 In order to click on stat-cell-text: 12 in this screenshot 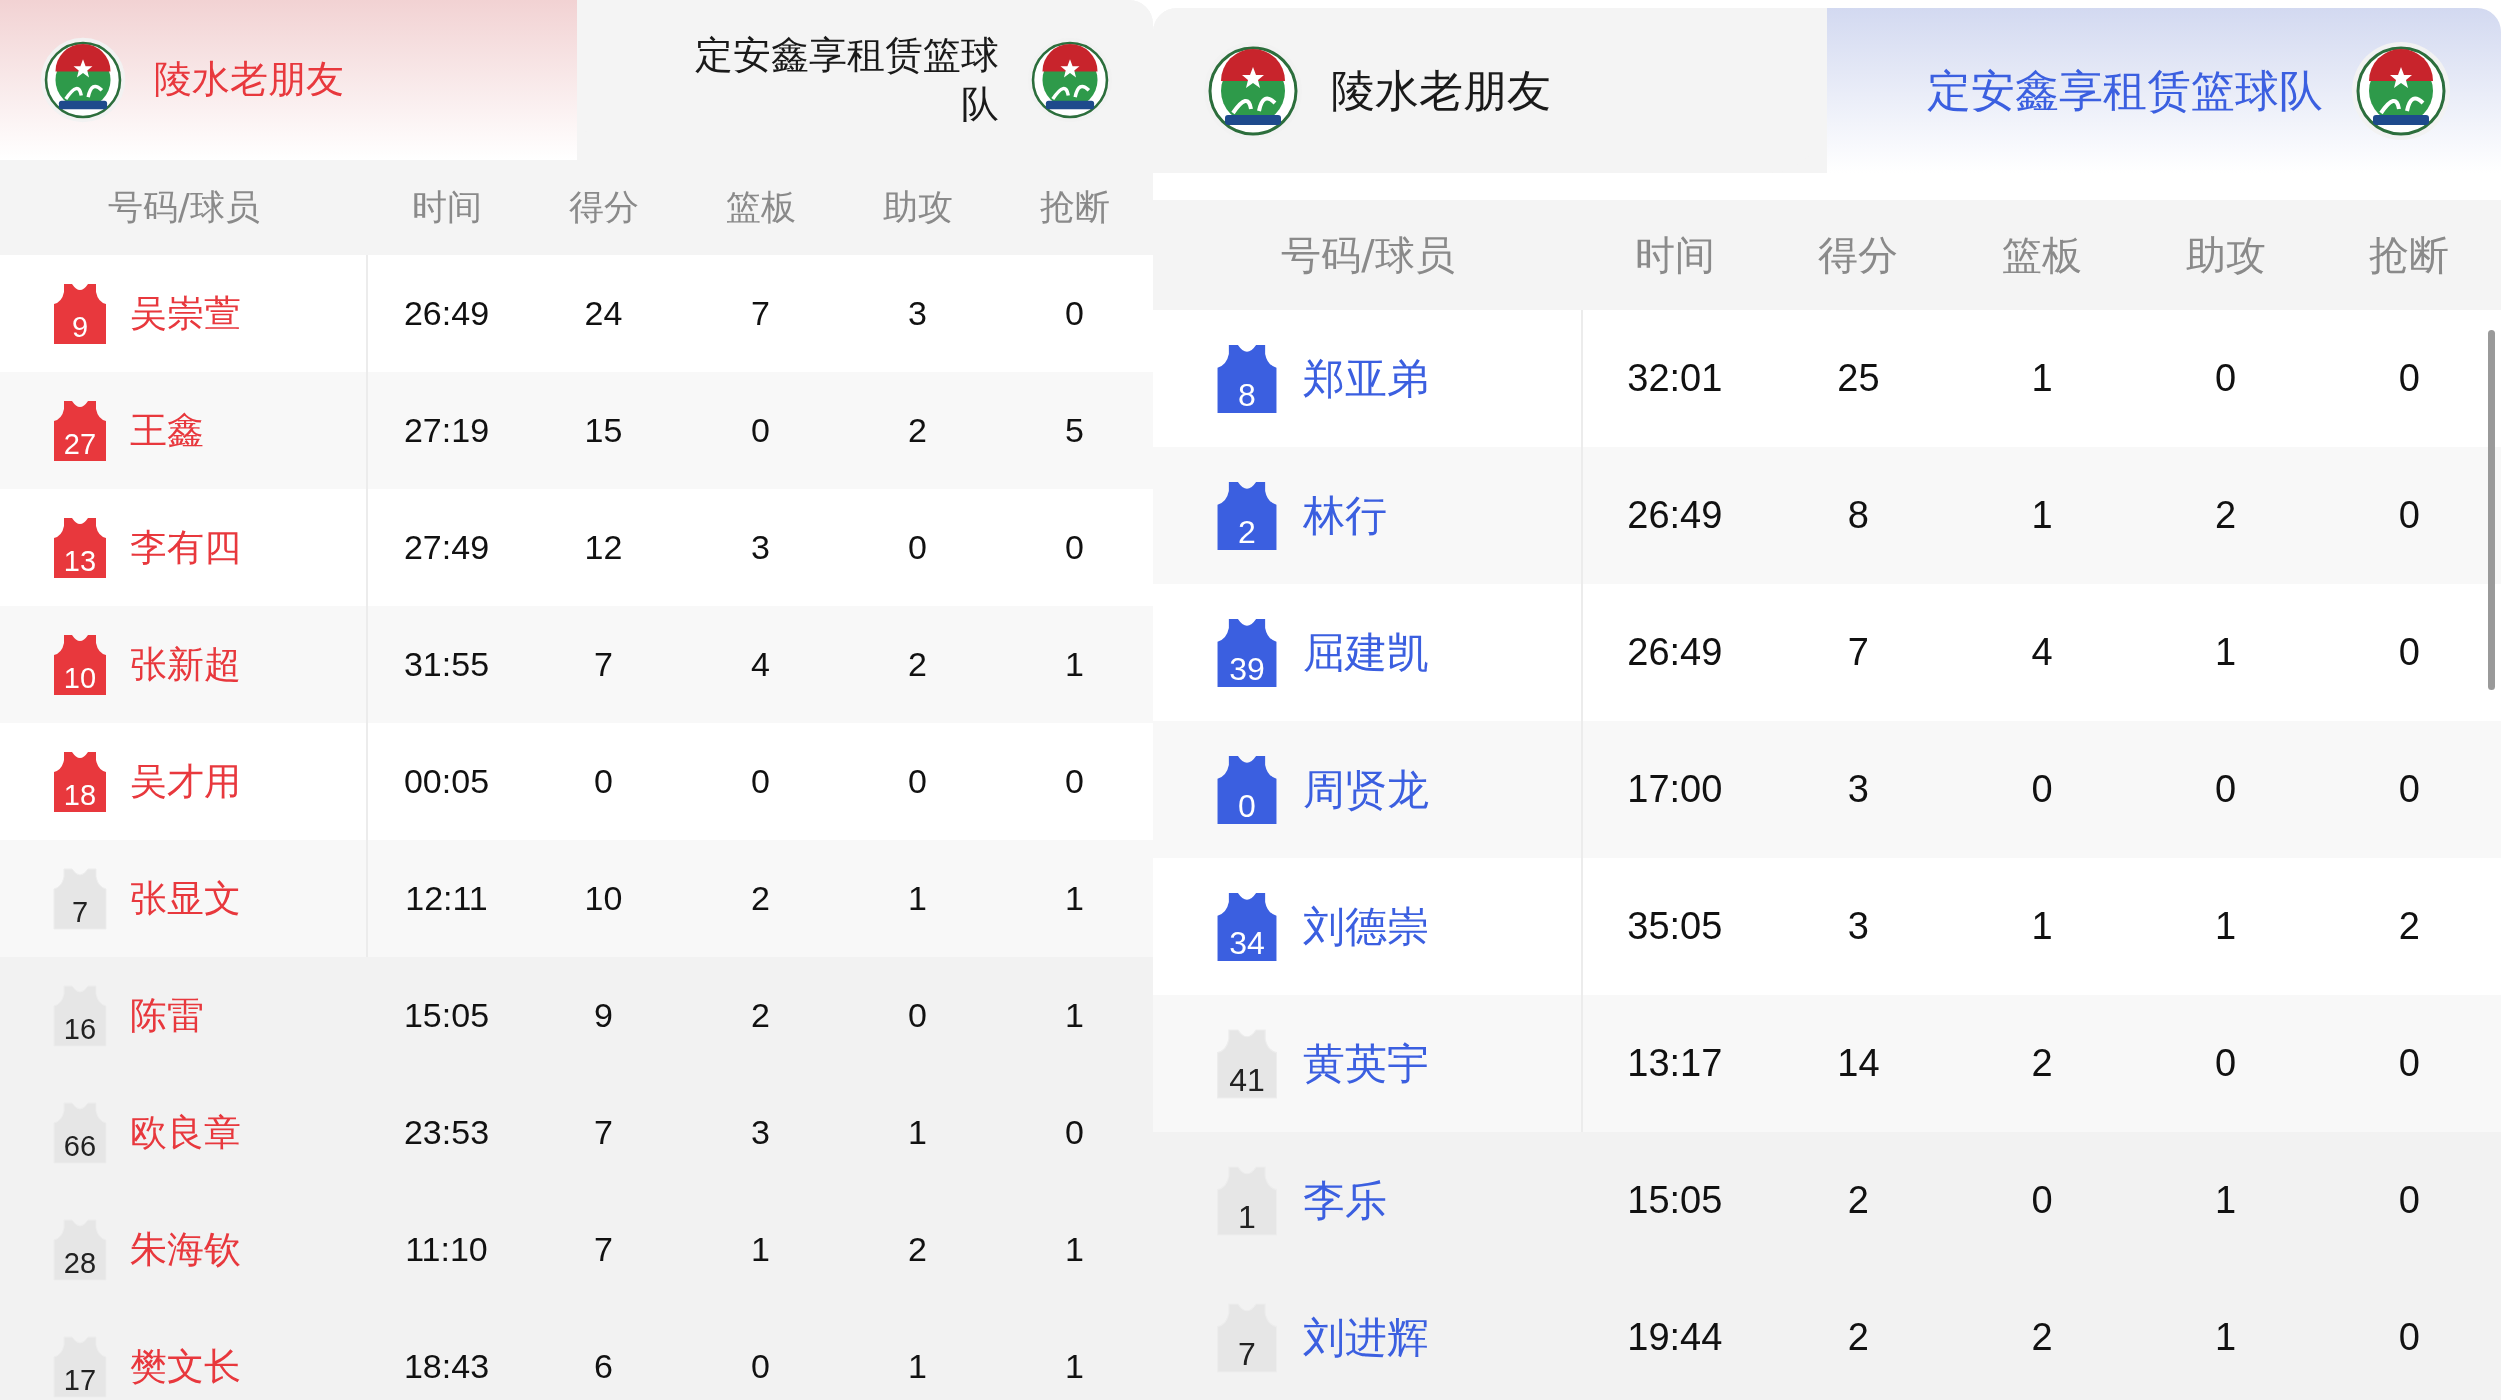, I will do `click(603, 547)`.